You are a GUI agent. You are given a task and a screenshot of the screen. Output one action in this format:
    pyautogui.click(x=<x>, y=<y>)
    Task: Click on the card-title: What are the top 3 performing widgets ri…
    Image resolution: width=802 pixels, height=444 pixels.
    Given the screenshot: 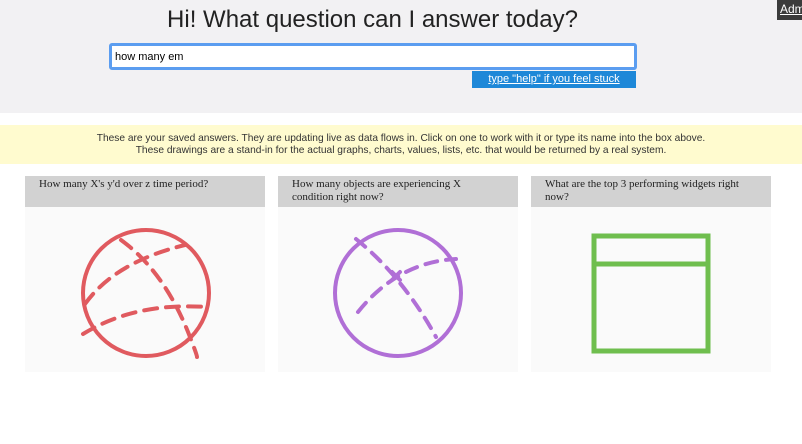 What is the action you would take?
    pyautogui.click(x=651, y=191)
    